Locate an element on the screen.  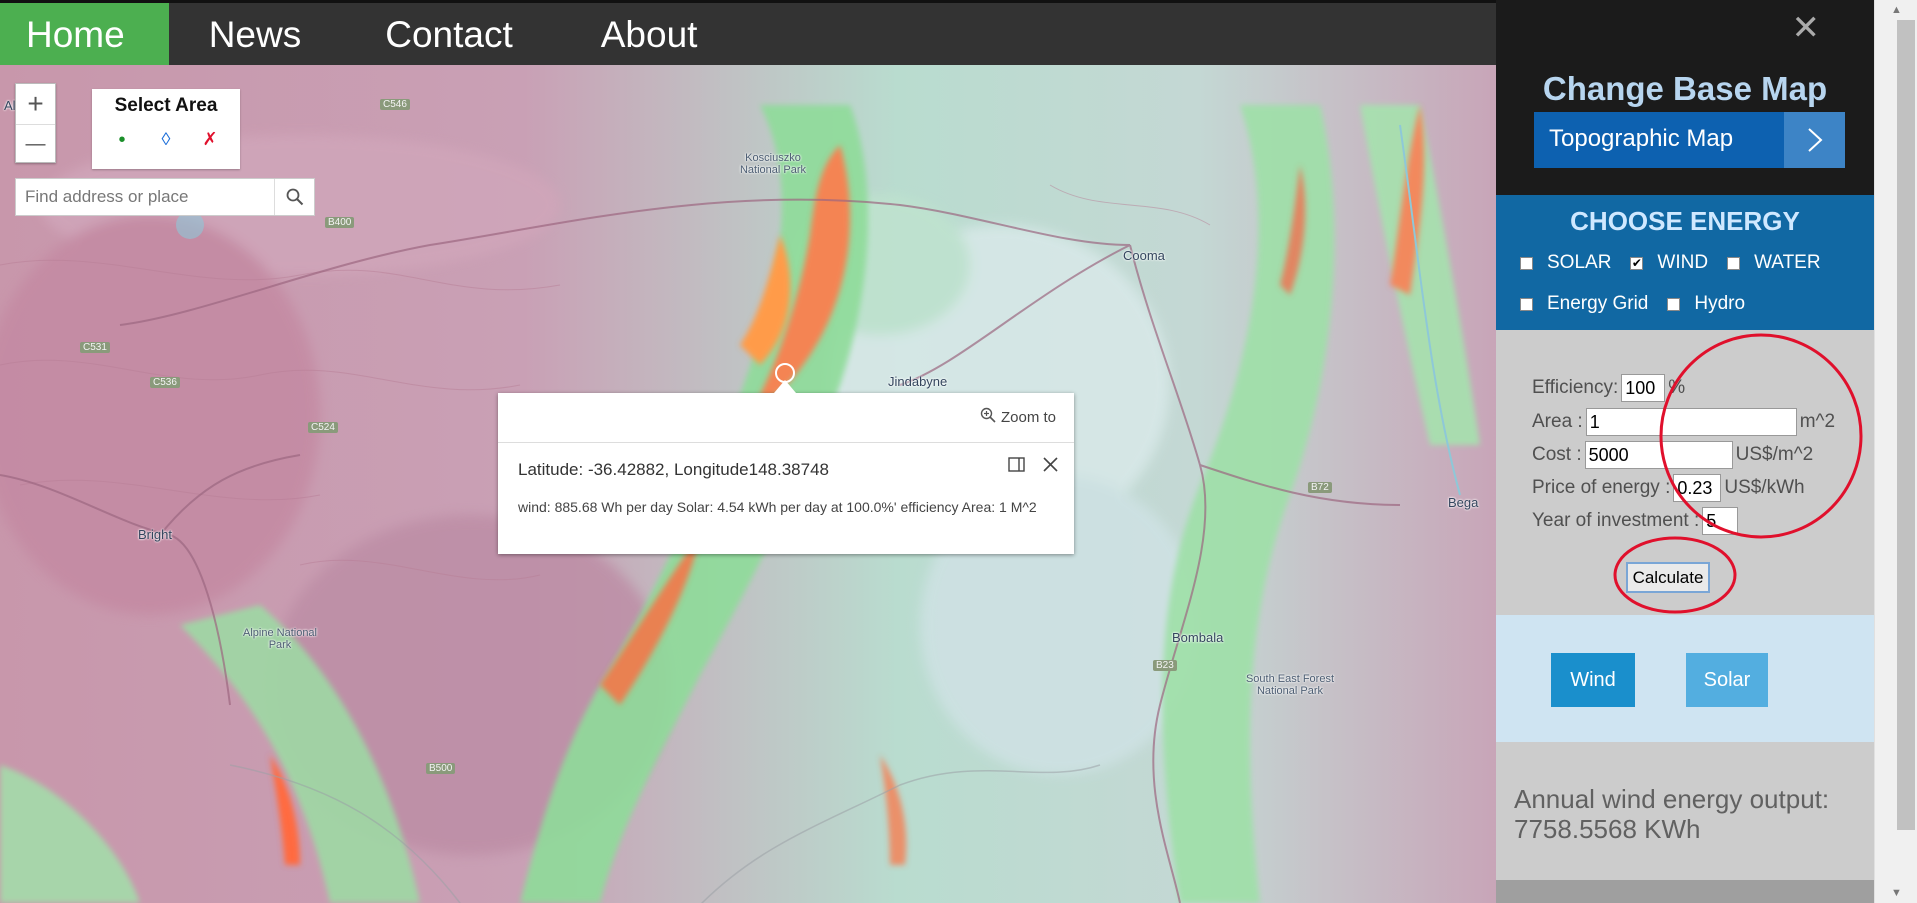
price-unit: US$/kWh is located at coordinates (1764, 487).